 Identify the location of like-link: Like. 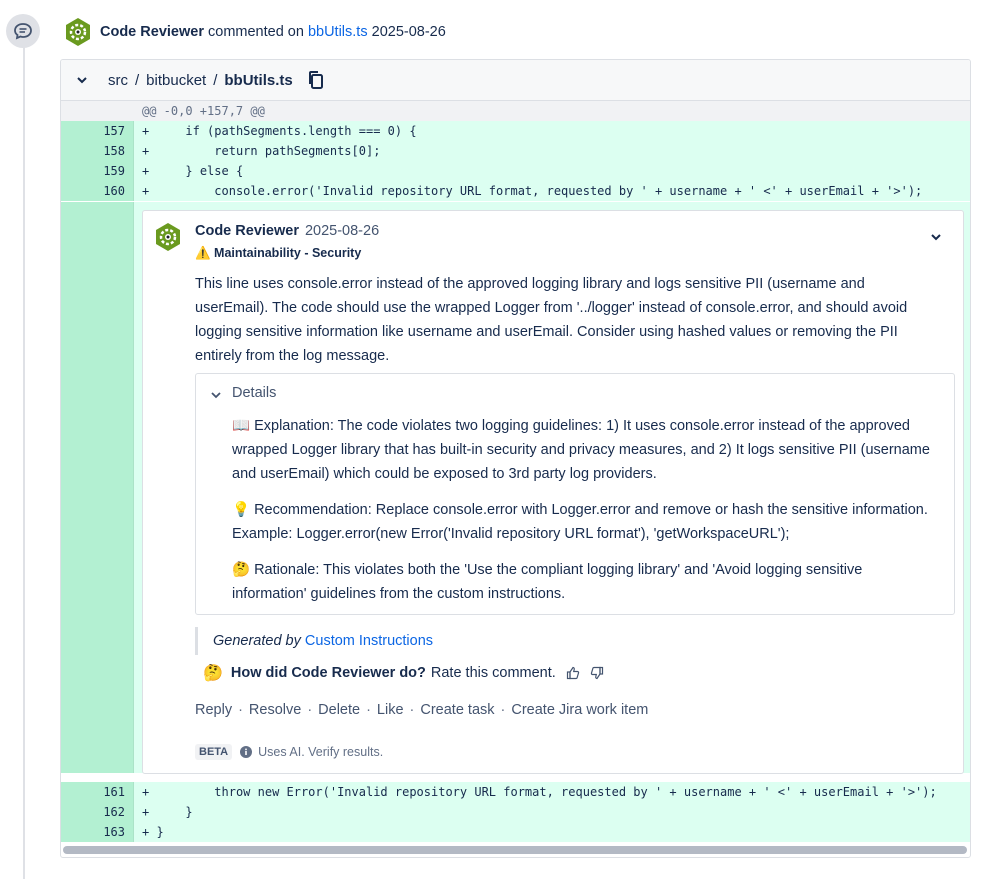
(390, 710).